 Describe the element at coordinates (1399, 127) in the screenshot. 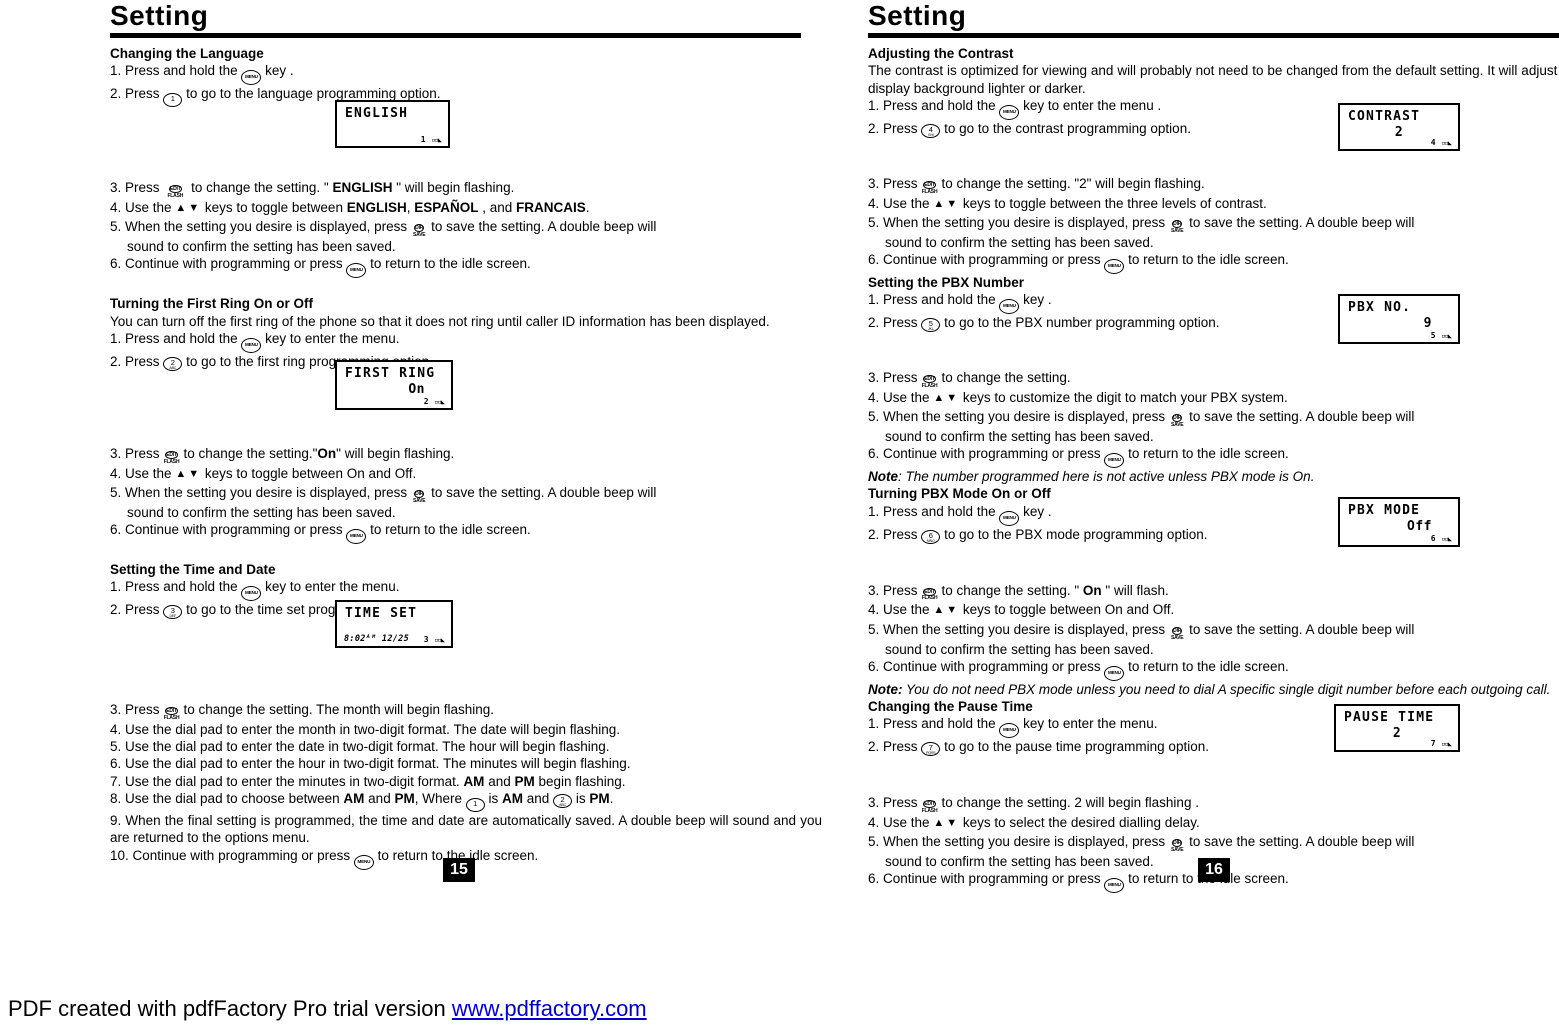

I see `lcd-display-contrast: CONTRAST 2 4 ▫▫◣` at that location.